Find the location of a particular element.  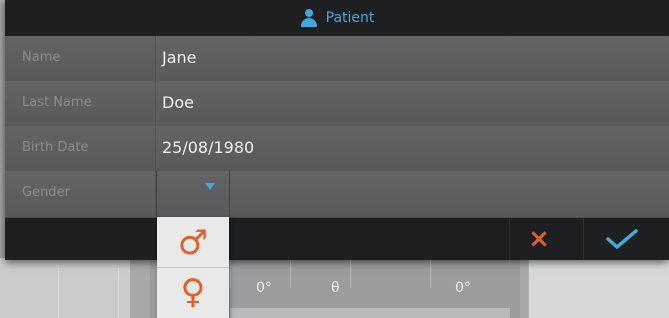

cancel-button: × is located at coordinates (538, 239).